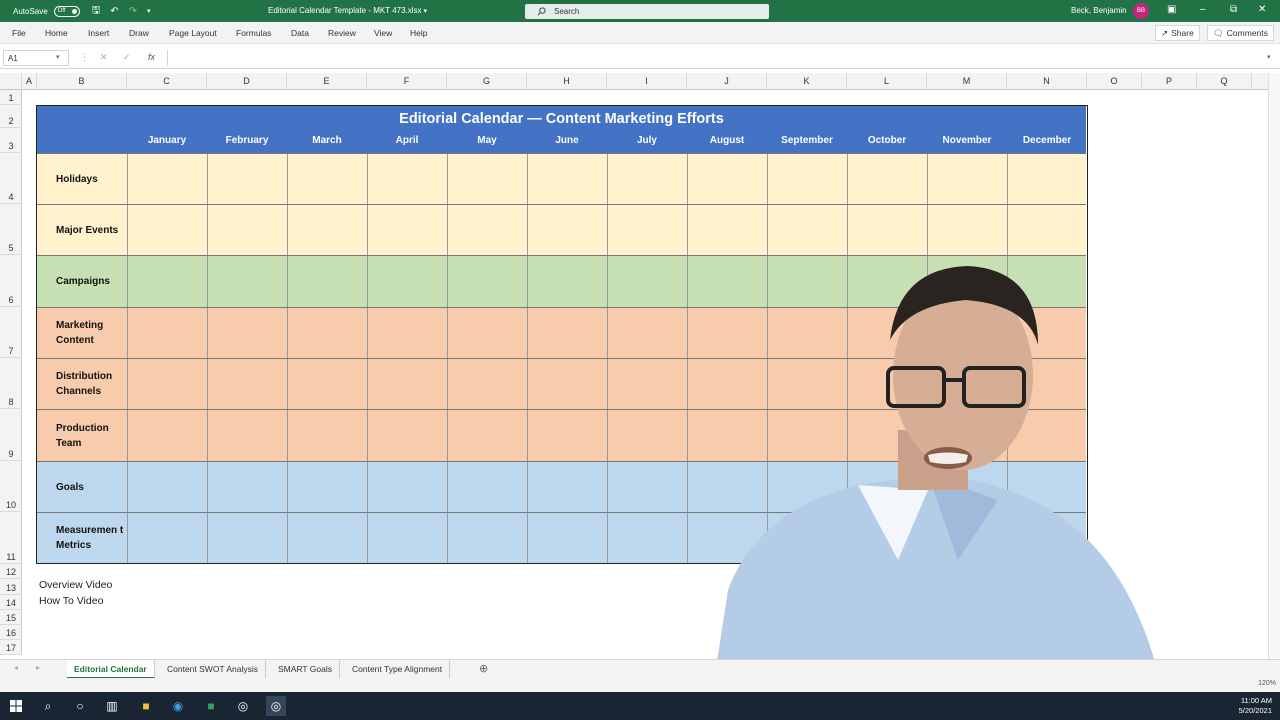  I want to click on column-header-i: I, so click(647, 81).